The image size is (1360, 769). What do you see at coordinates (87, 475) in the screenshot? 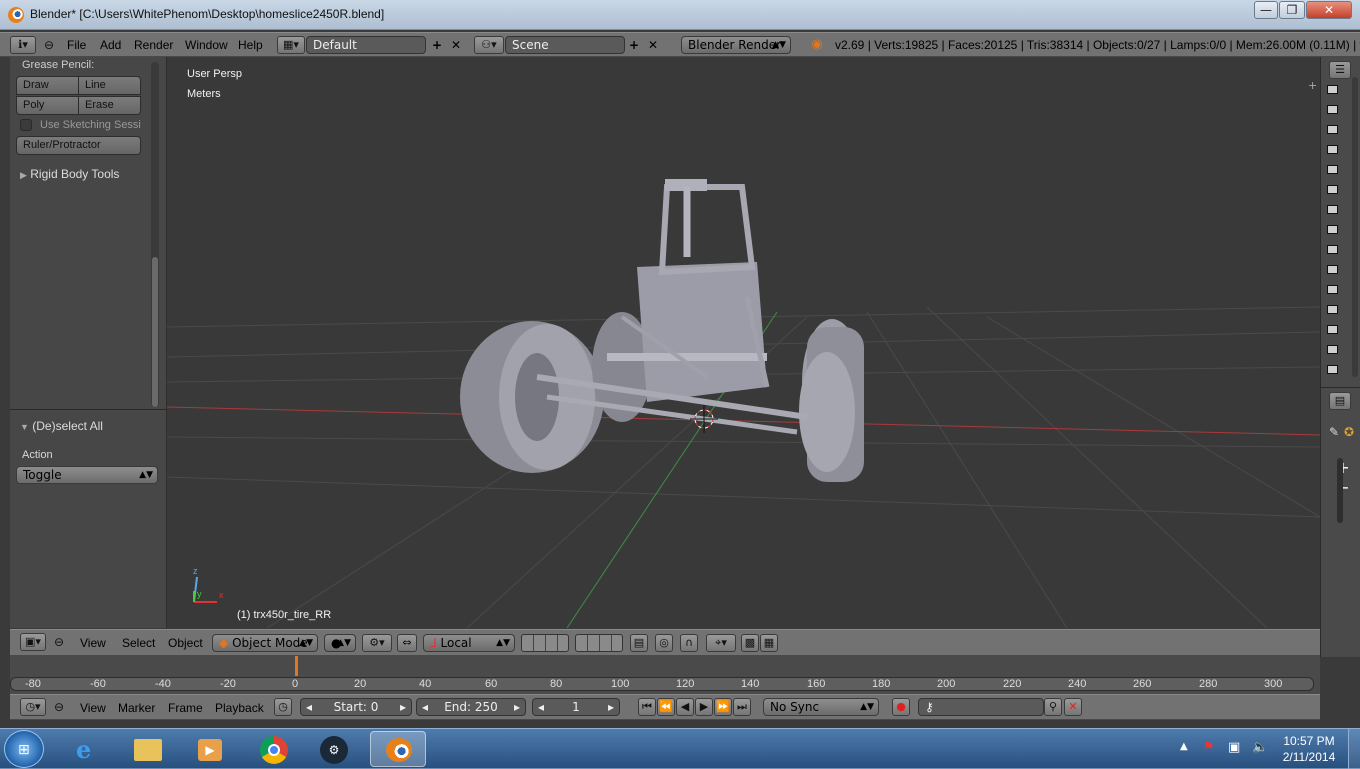
I see `action-dropdown: Toggle ▲▼` at bounding box center [87, 475].